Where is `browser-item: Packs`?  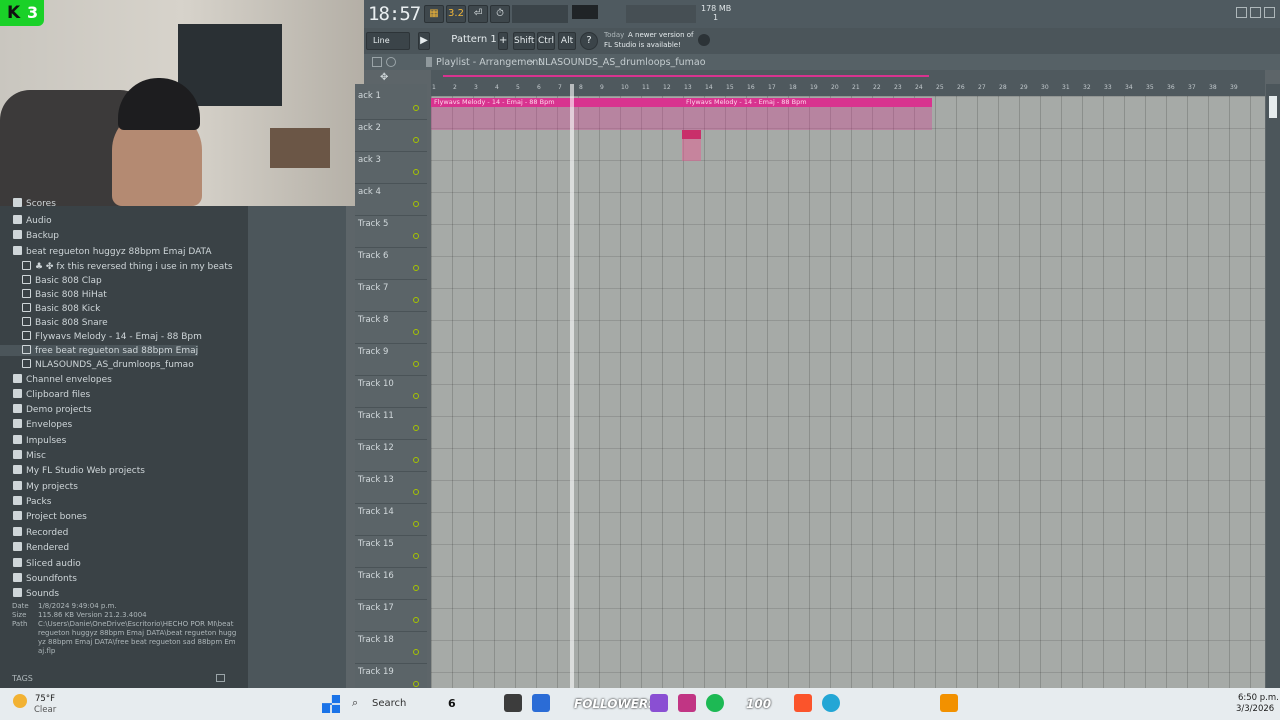
browser-item: Packs is located at coordinates (25, 501).